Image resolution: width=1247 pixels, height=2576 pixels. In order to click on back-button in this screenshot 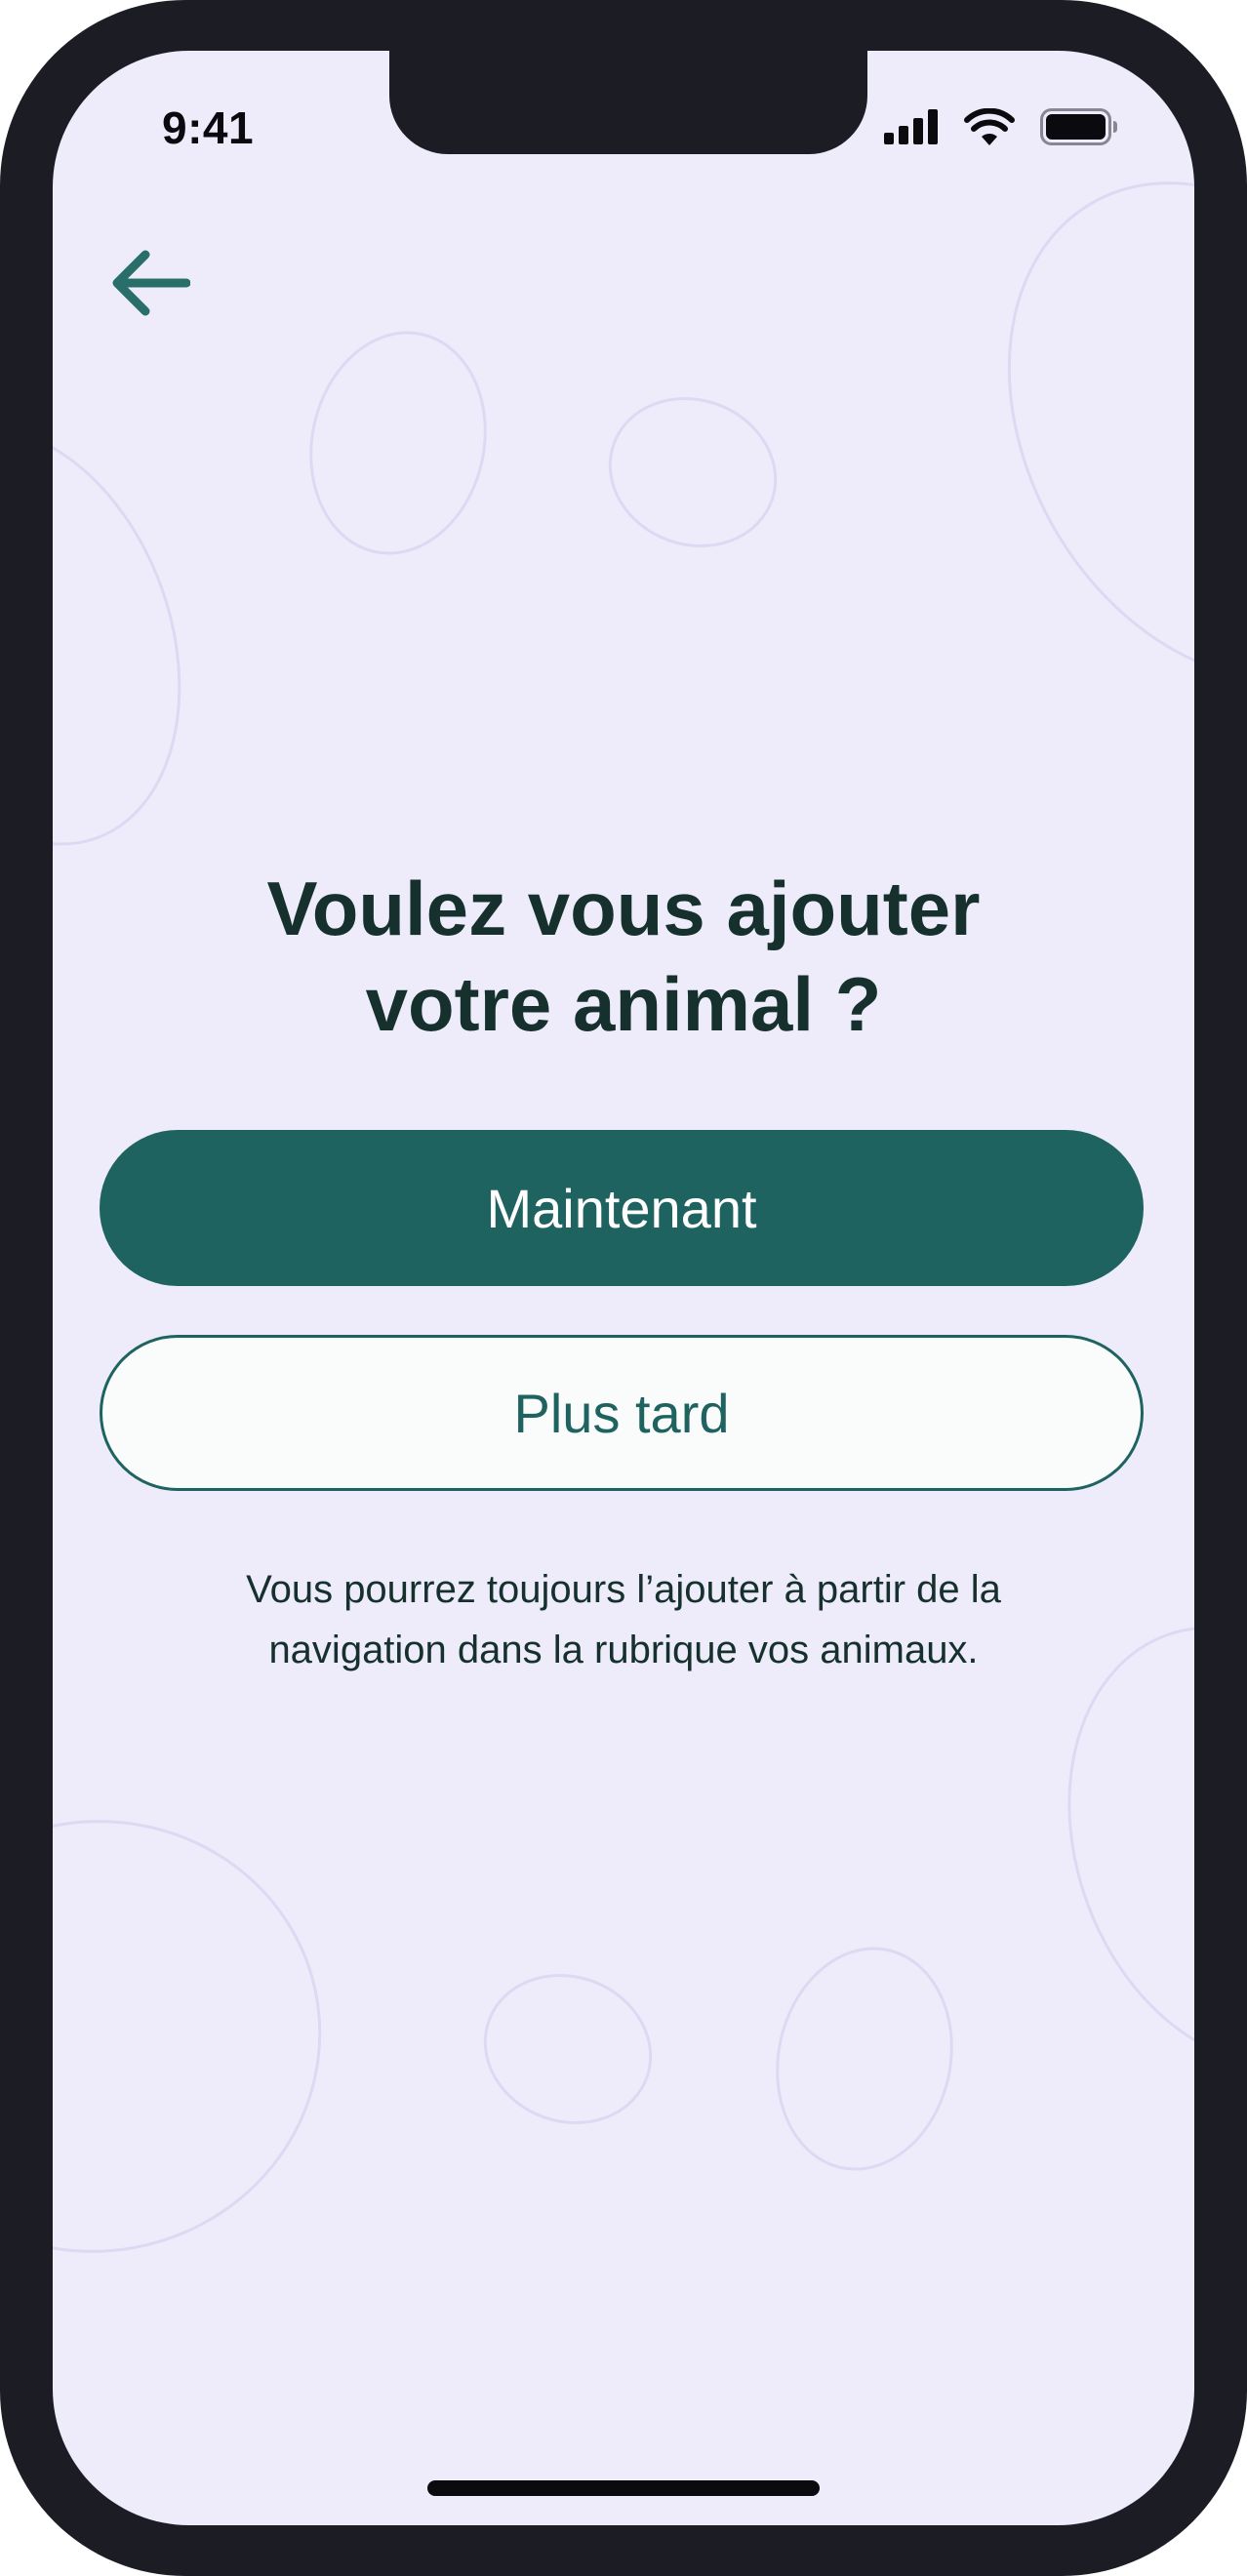, I will do `click(150, 283)`.